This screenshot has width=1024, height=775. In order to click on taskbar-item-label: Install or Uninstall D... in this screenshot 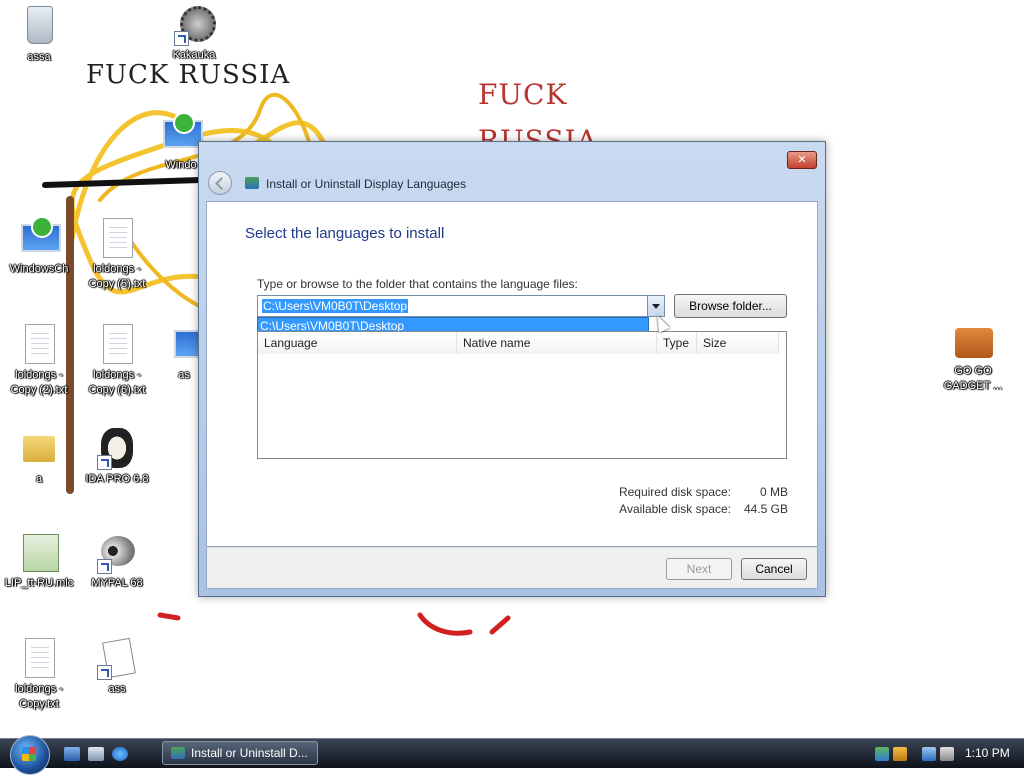, I will do `click(249, 753)`.